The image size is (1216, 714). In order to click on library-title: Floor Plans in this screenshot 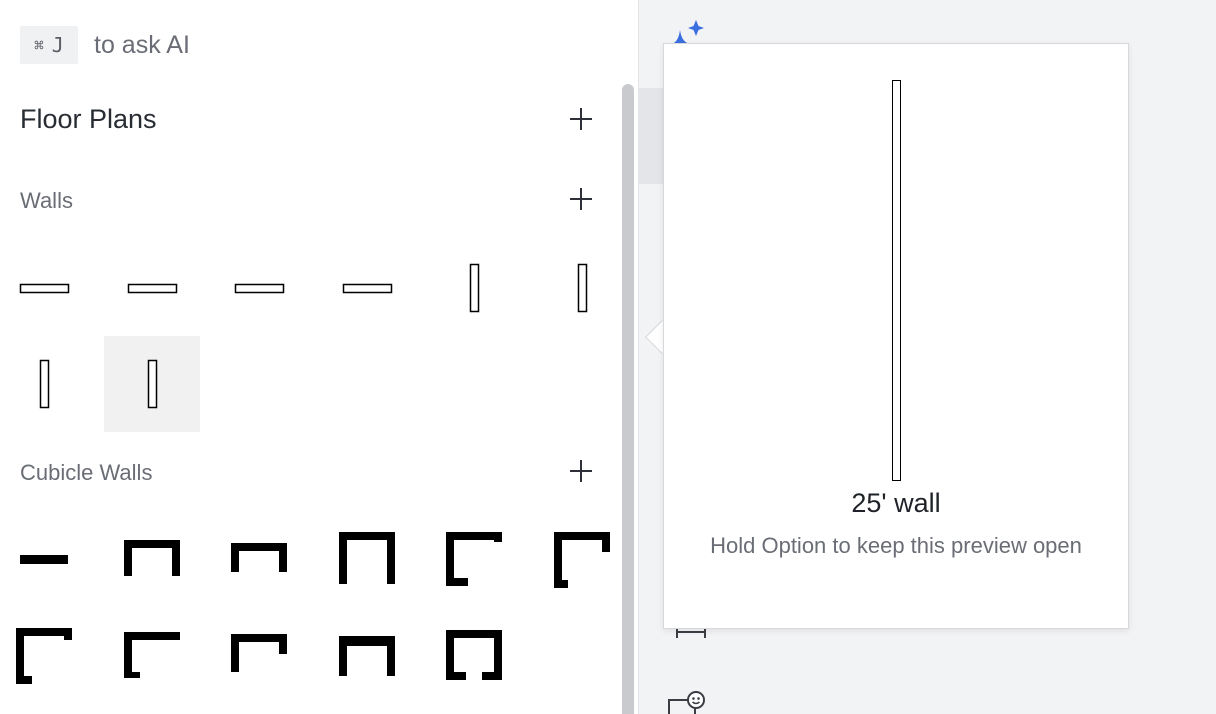, I will do `click(88, 119)`.